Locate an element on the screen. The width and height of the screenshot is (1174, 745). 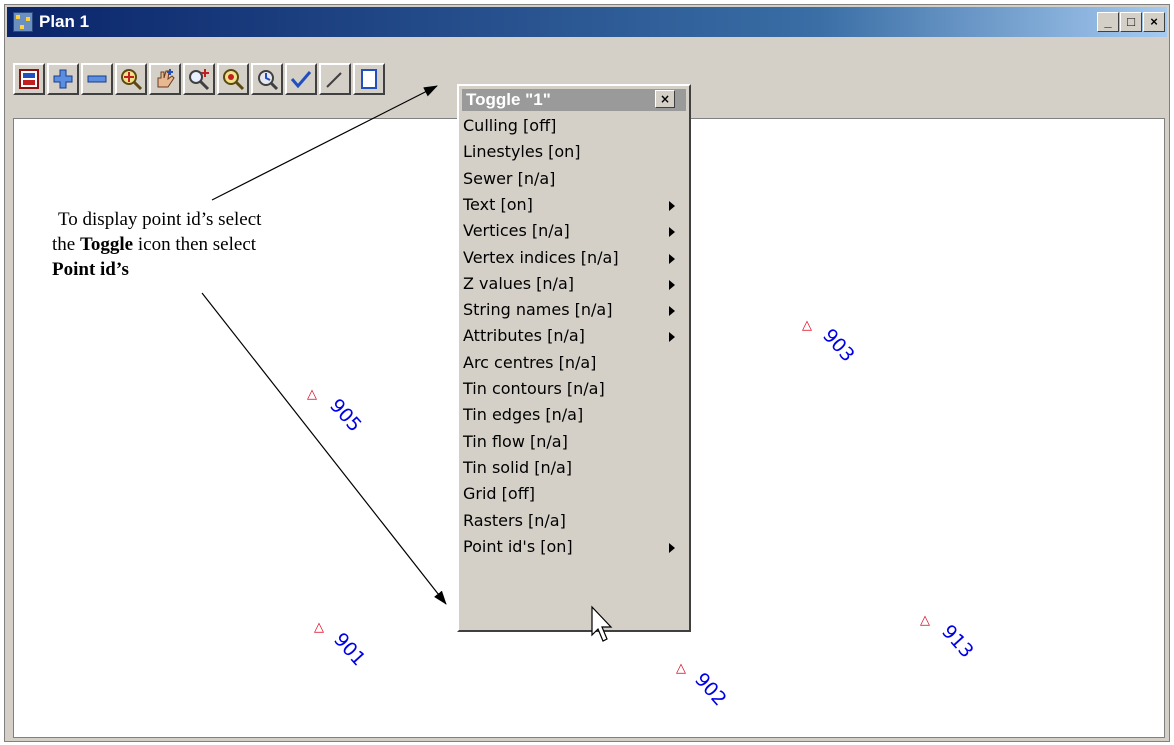
annotation-arrows is located at coordinates (324, 345).